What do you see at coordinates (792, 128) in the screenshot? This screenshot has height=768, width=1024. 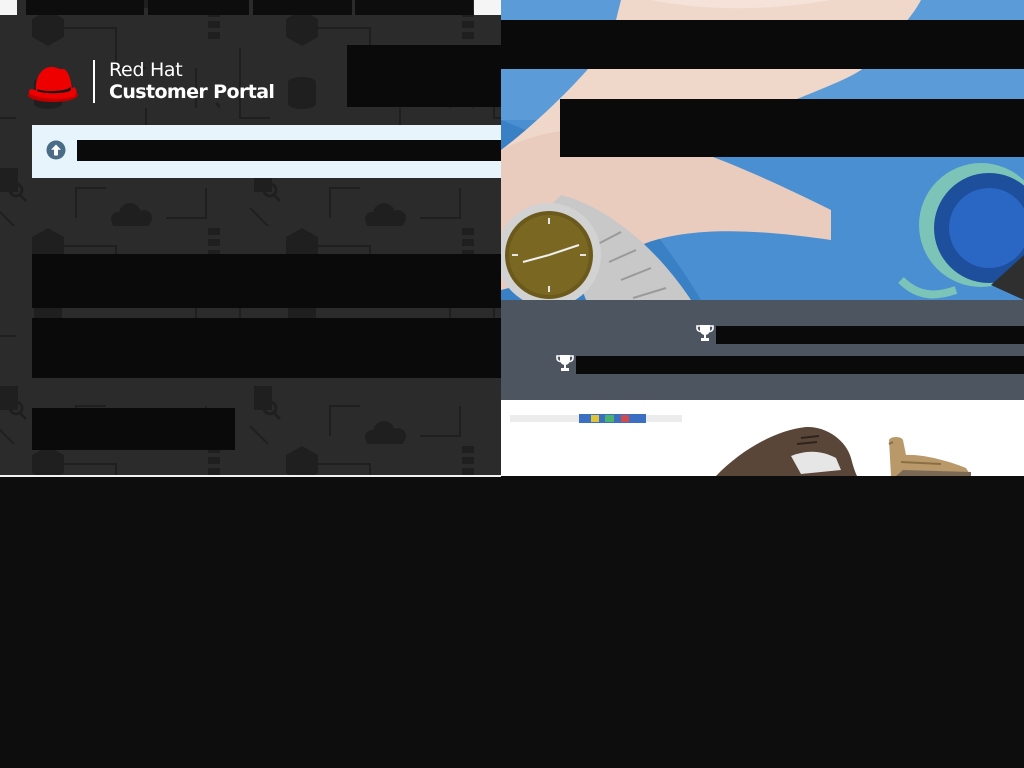 I see `hero-subheading-redacted` at bounding box center [792, 128].